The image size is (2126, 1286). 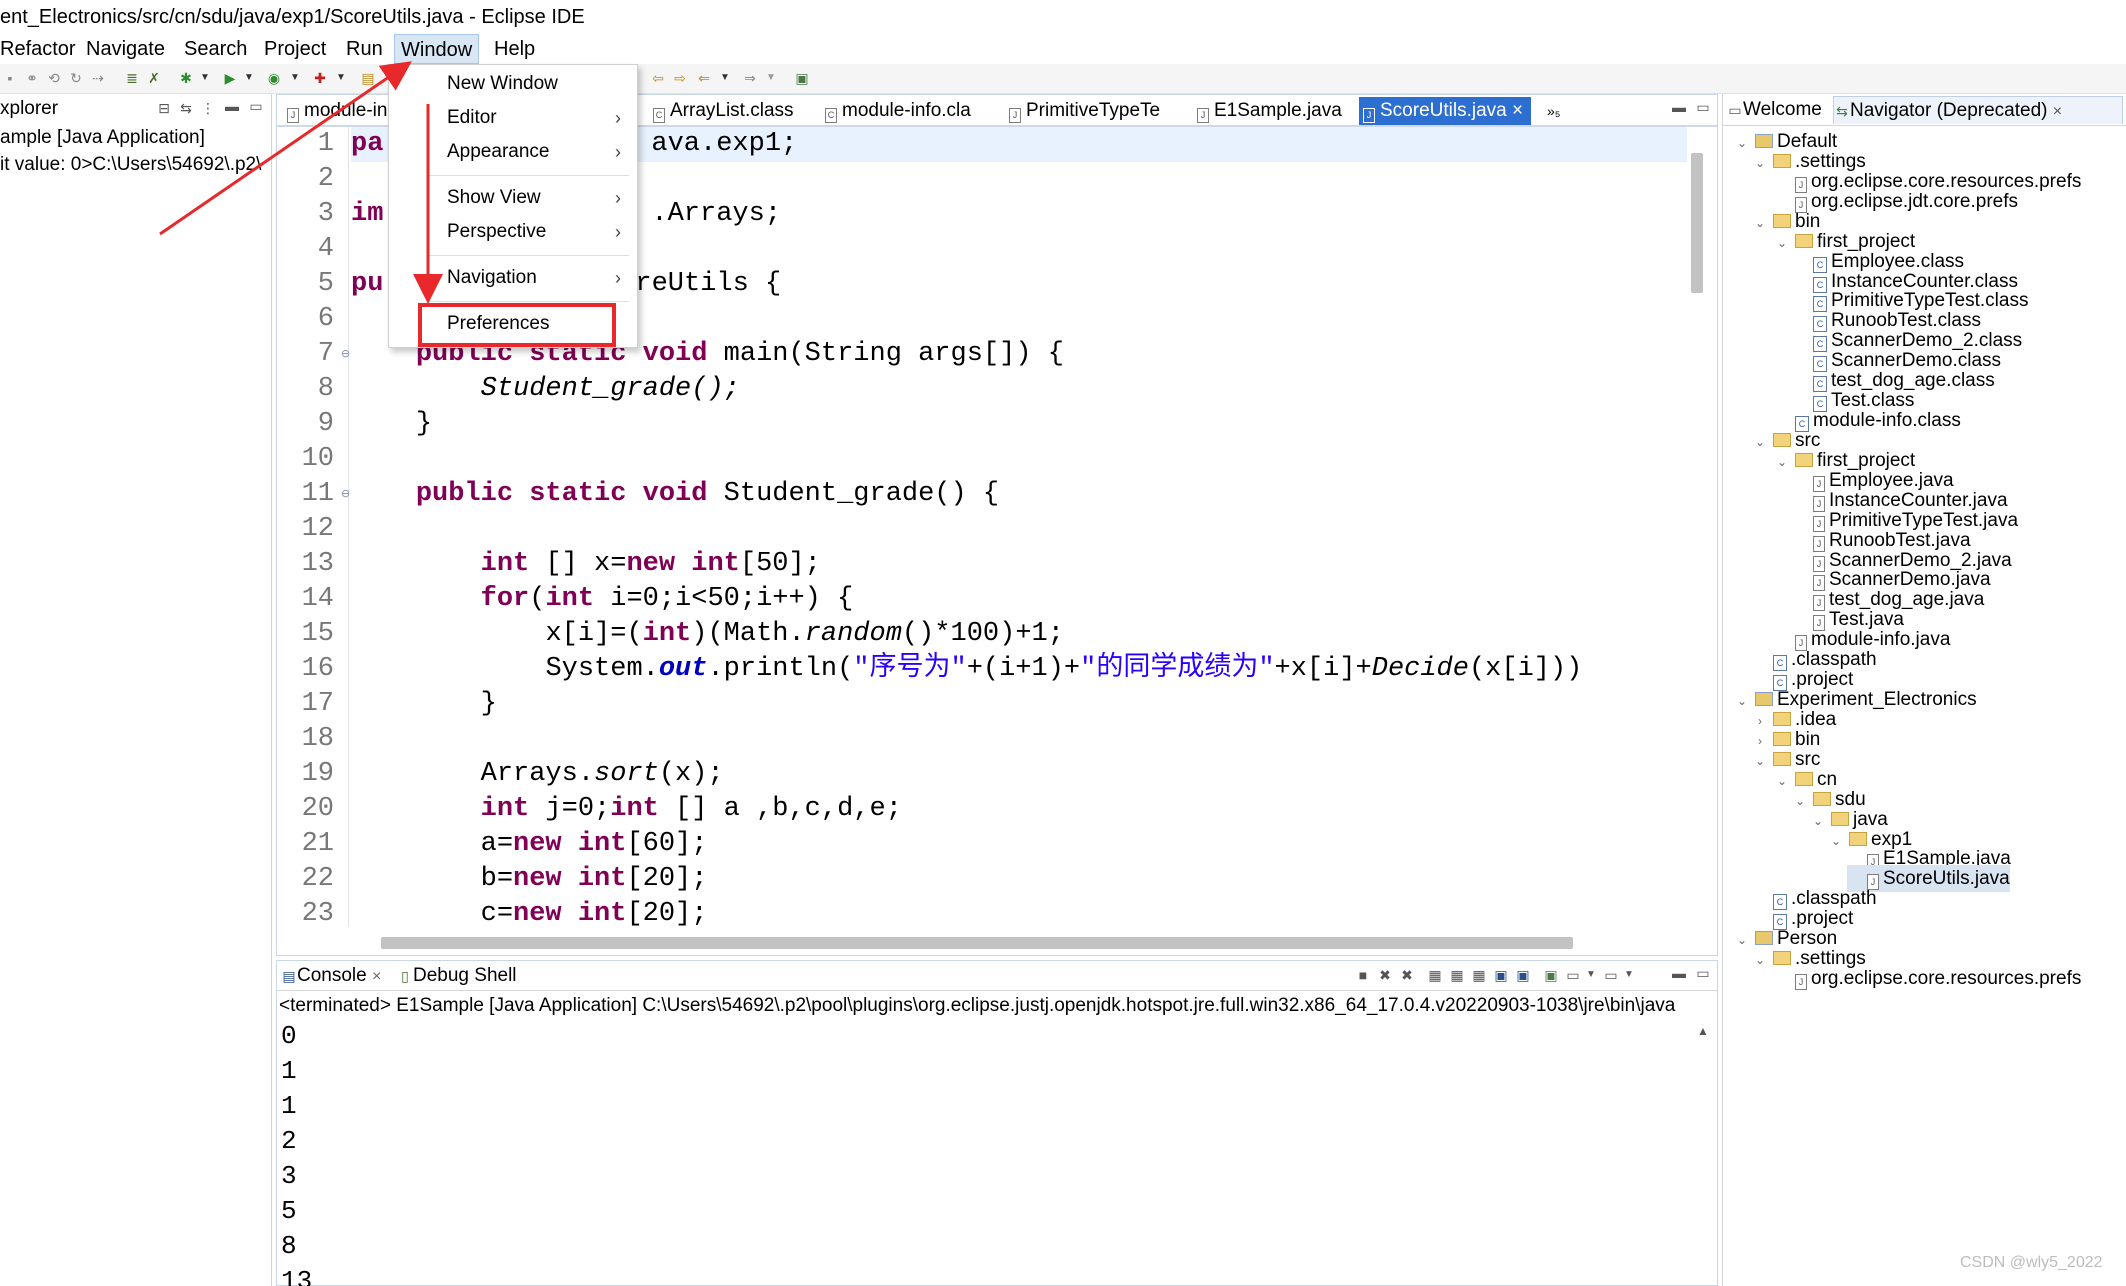 What do you see at coordinates (514, 198) in the screenshot?
I see `menu-item-show-view: Show View ›` at bounding box center [514, 198].